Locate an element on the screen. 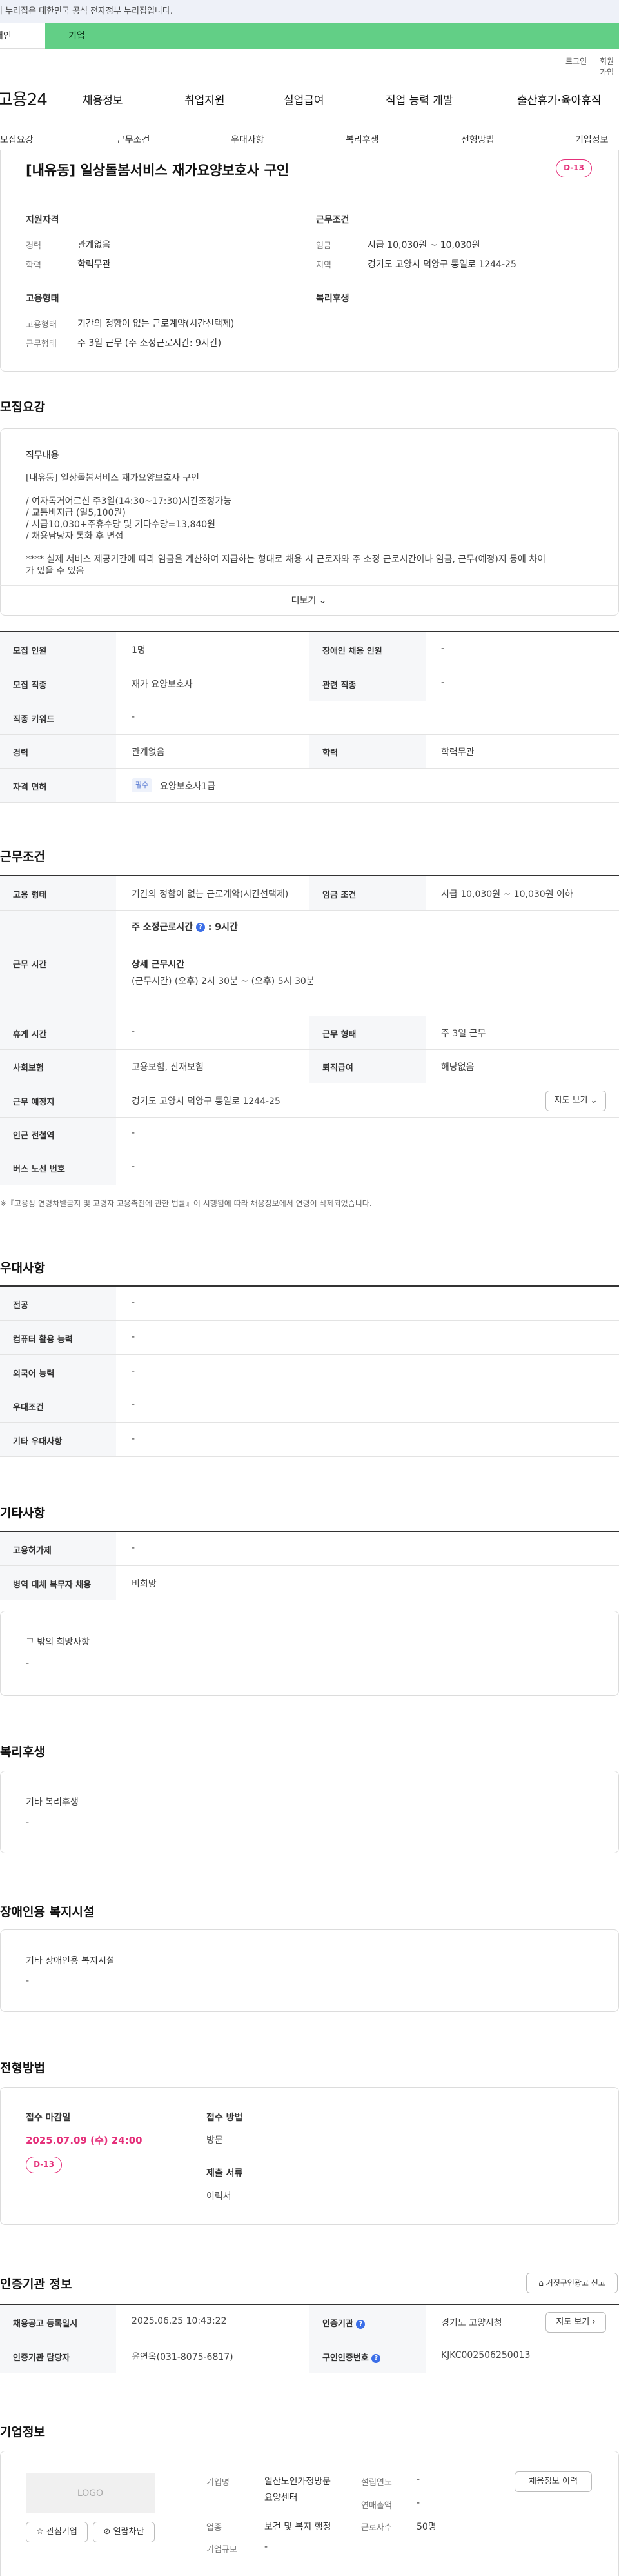 The image size is (619, 2576). job-title: [내유동] 일상돌봄서비스 재가요양보호사 구인 is located at coordinates (158, 170).